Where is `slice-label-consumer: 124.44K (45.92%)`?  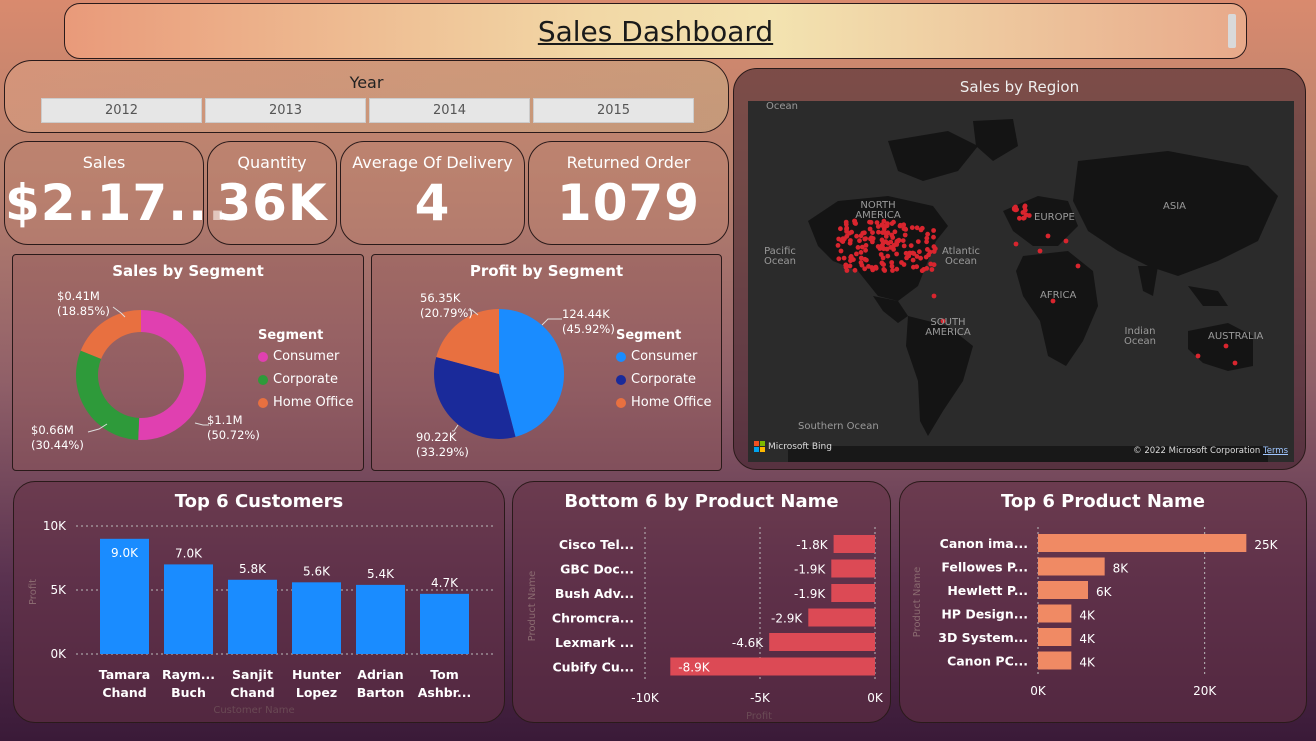 slice-label-consumer: 124.44K (45.92%) is located at coordinates (588, 321).